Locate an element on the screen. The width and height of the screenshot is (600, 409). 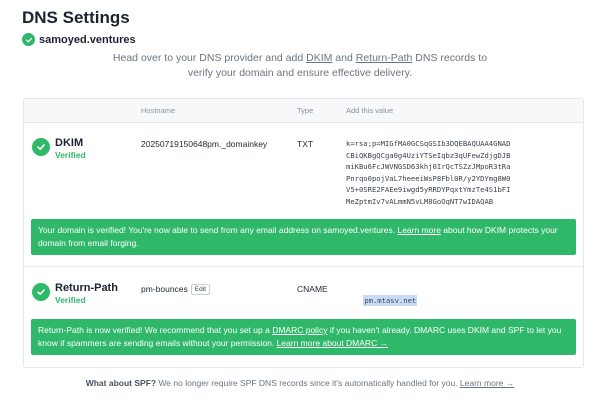
learn-more-dmarc-link: Learn more about DMARC → is located at coordinates (333, 343).